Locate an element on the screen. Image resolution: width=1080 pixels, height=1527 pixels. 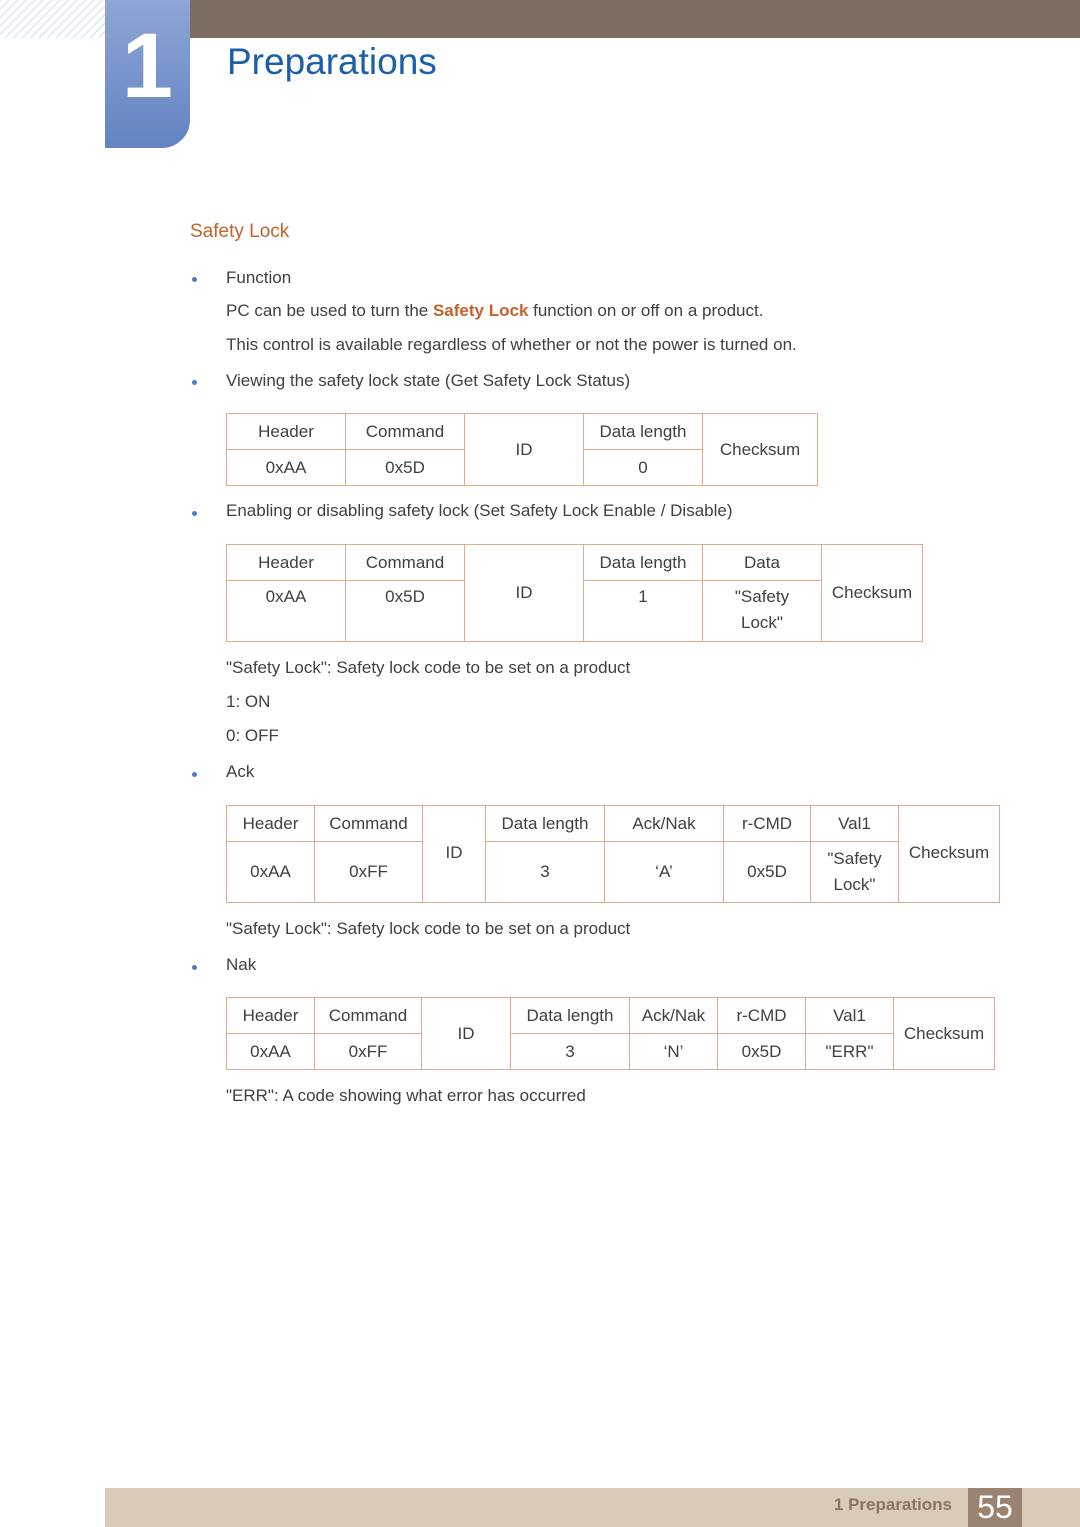
function-desc-text: PC can be used to turn the is located at coordinates (329, 310).